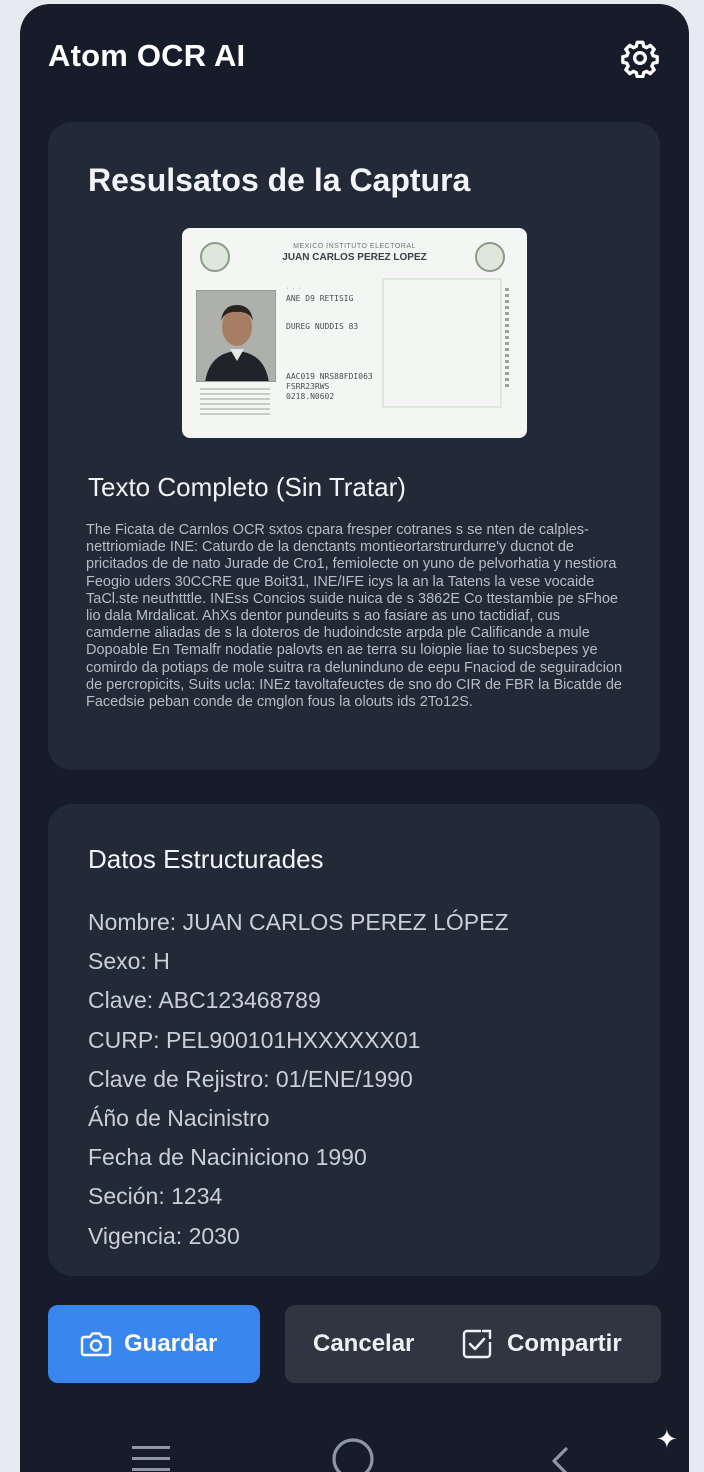 The width and height of the screenshot is (704, 1472). What do you see at coordinates (164, 1235) in the screenshot?
I see `field-vigencia: Vigencia: 2030` at bounding box center [164, 1235].